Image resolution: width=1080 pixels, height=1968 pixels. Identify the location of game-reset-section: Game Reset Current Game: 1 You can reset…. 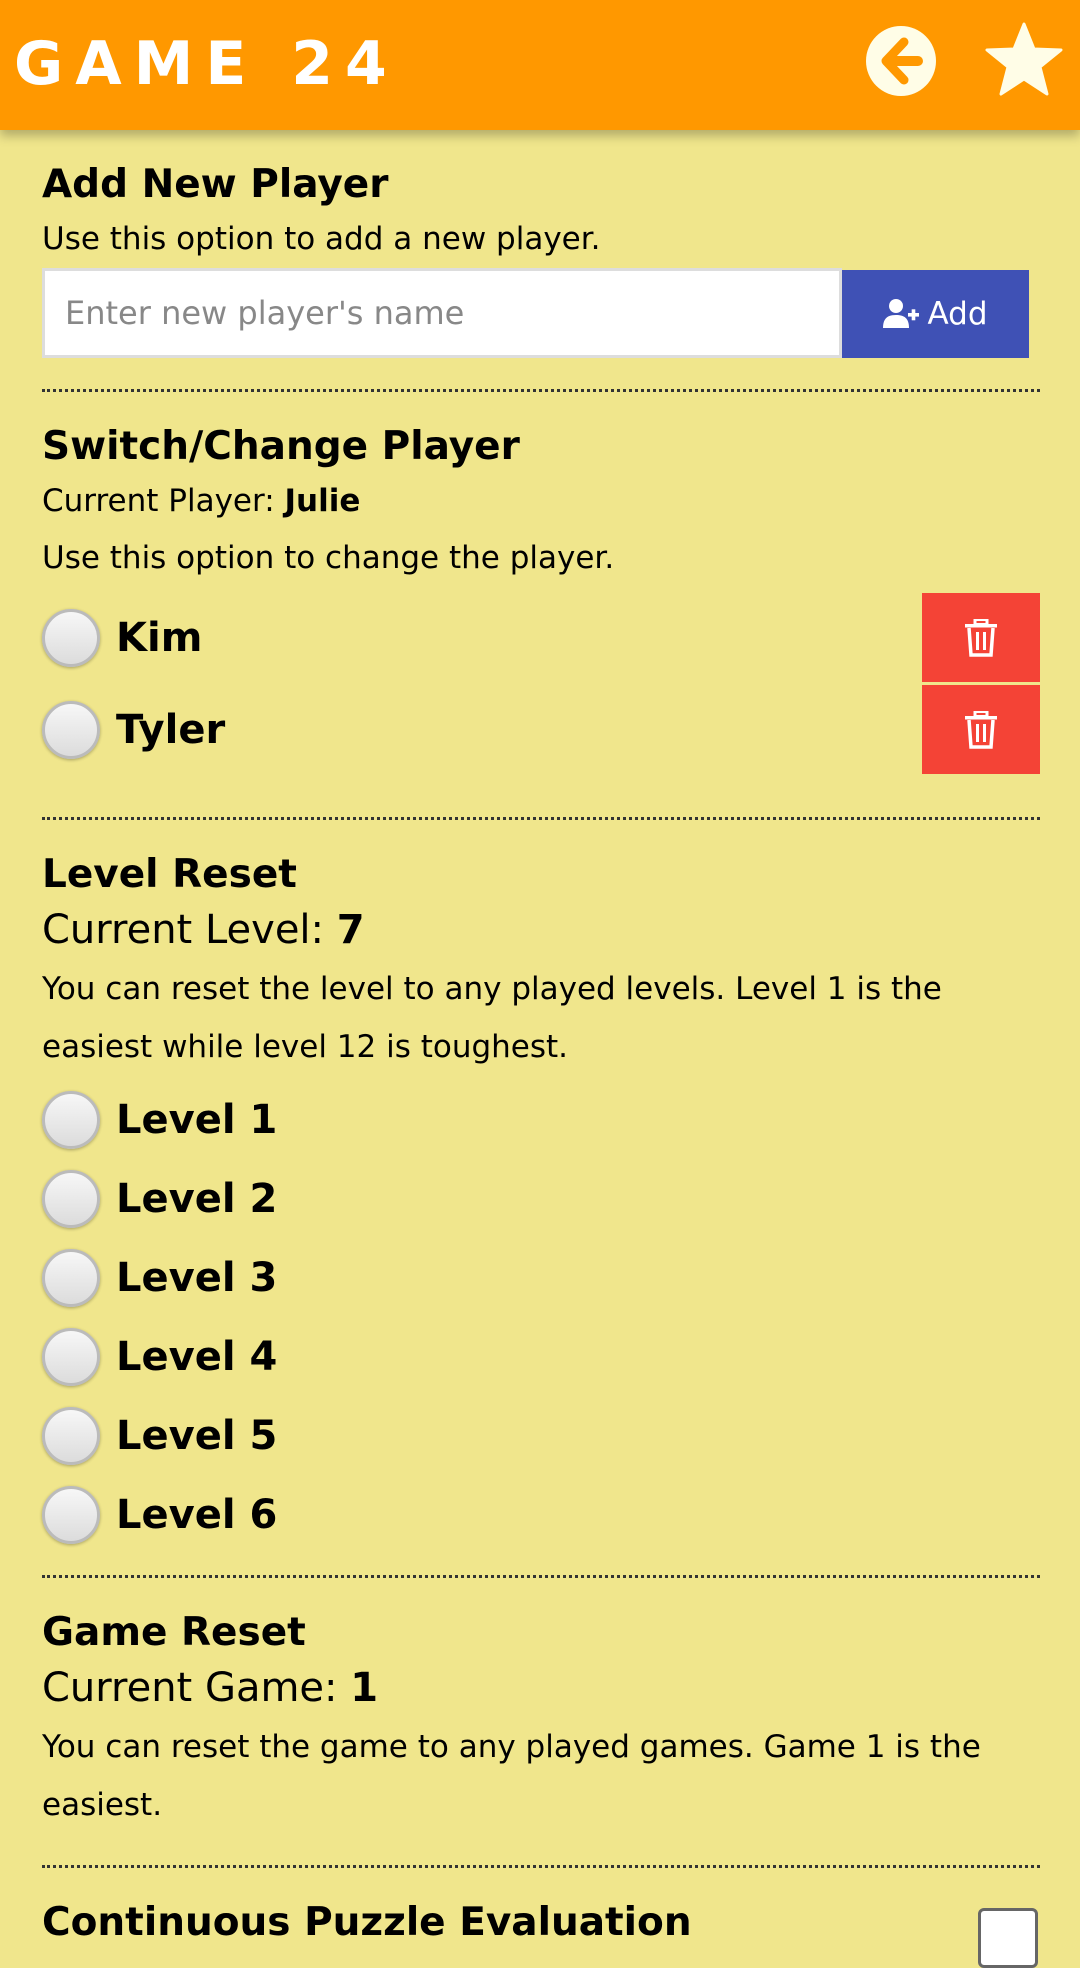
(541, 1723).